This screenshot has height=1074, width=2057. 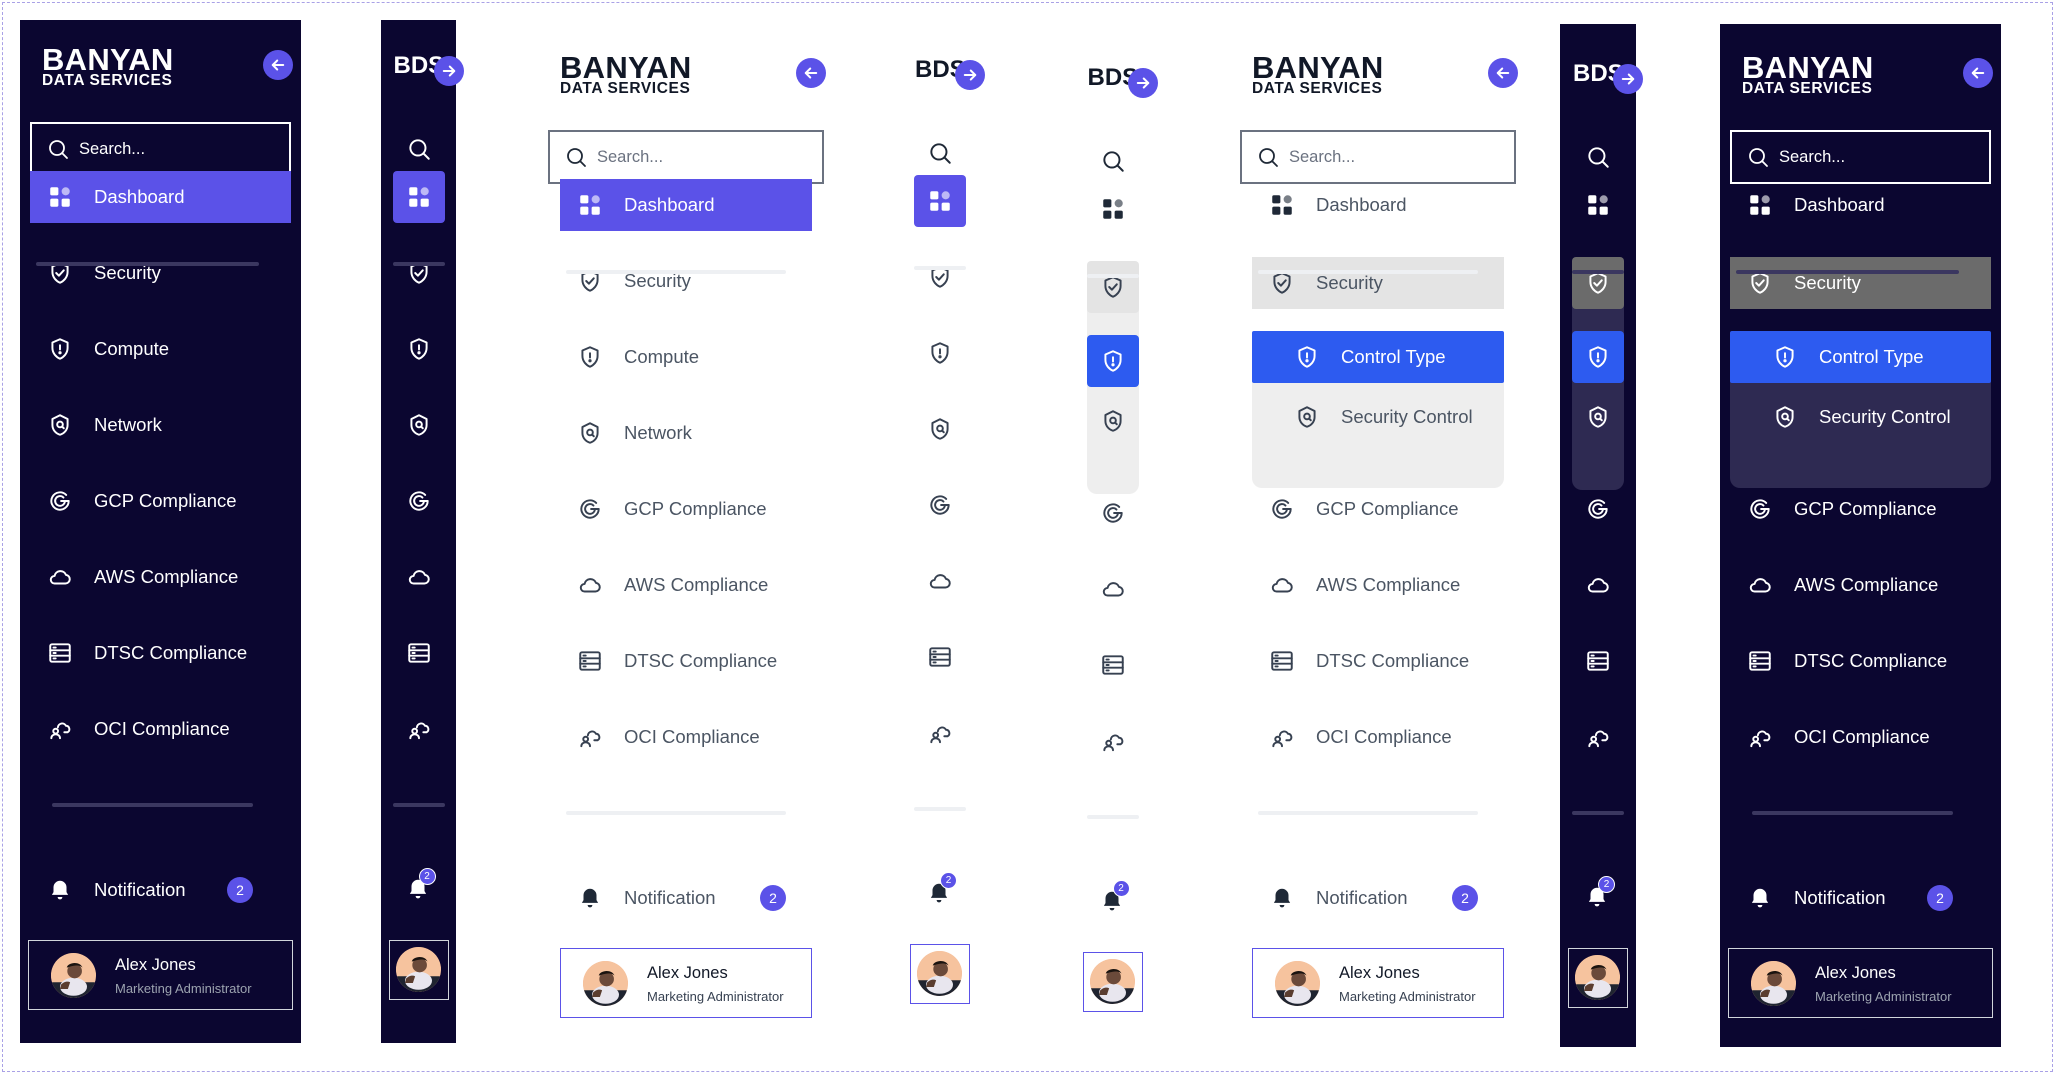 What do you see at coordinates (1785, 357) in the screenshot?
I see `shield-alert-icon` at bounding box center [1785, 357].